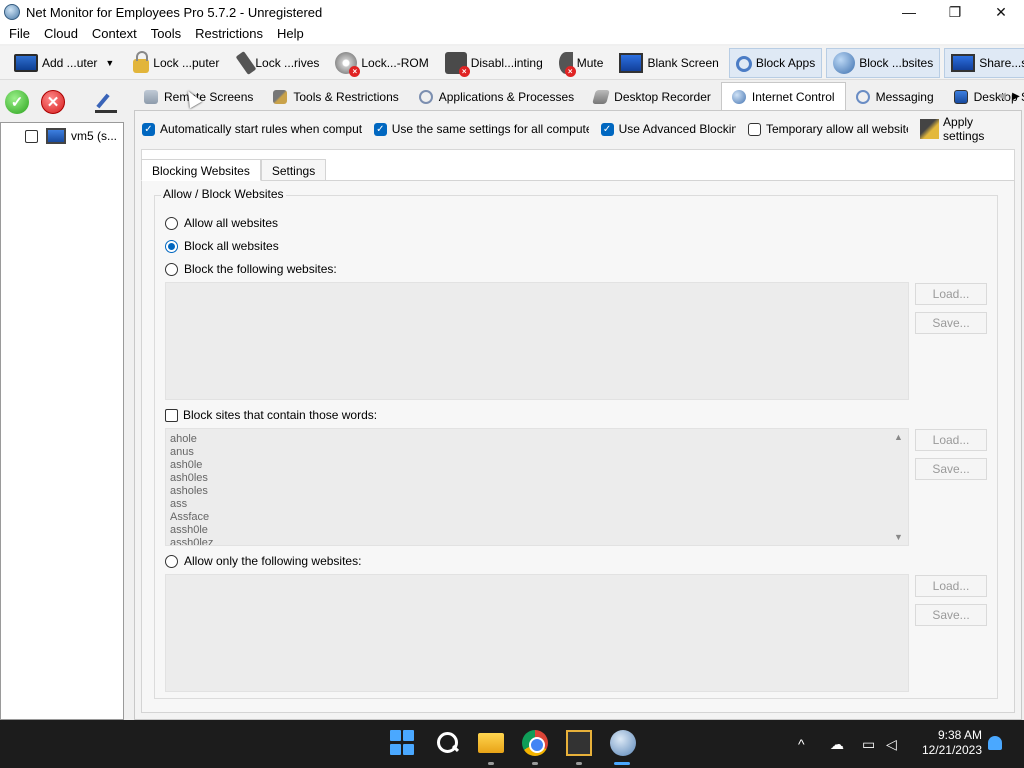 The height and width of the screenshot is (768, 1024). I want to click on block-words-option: Block sites that contain those words:, so click(271, 415).